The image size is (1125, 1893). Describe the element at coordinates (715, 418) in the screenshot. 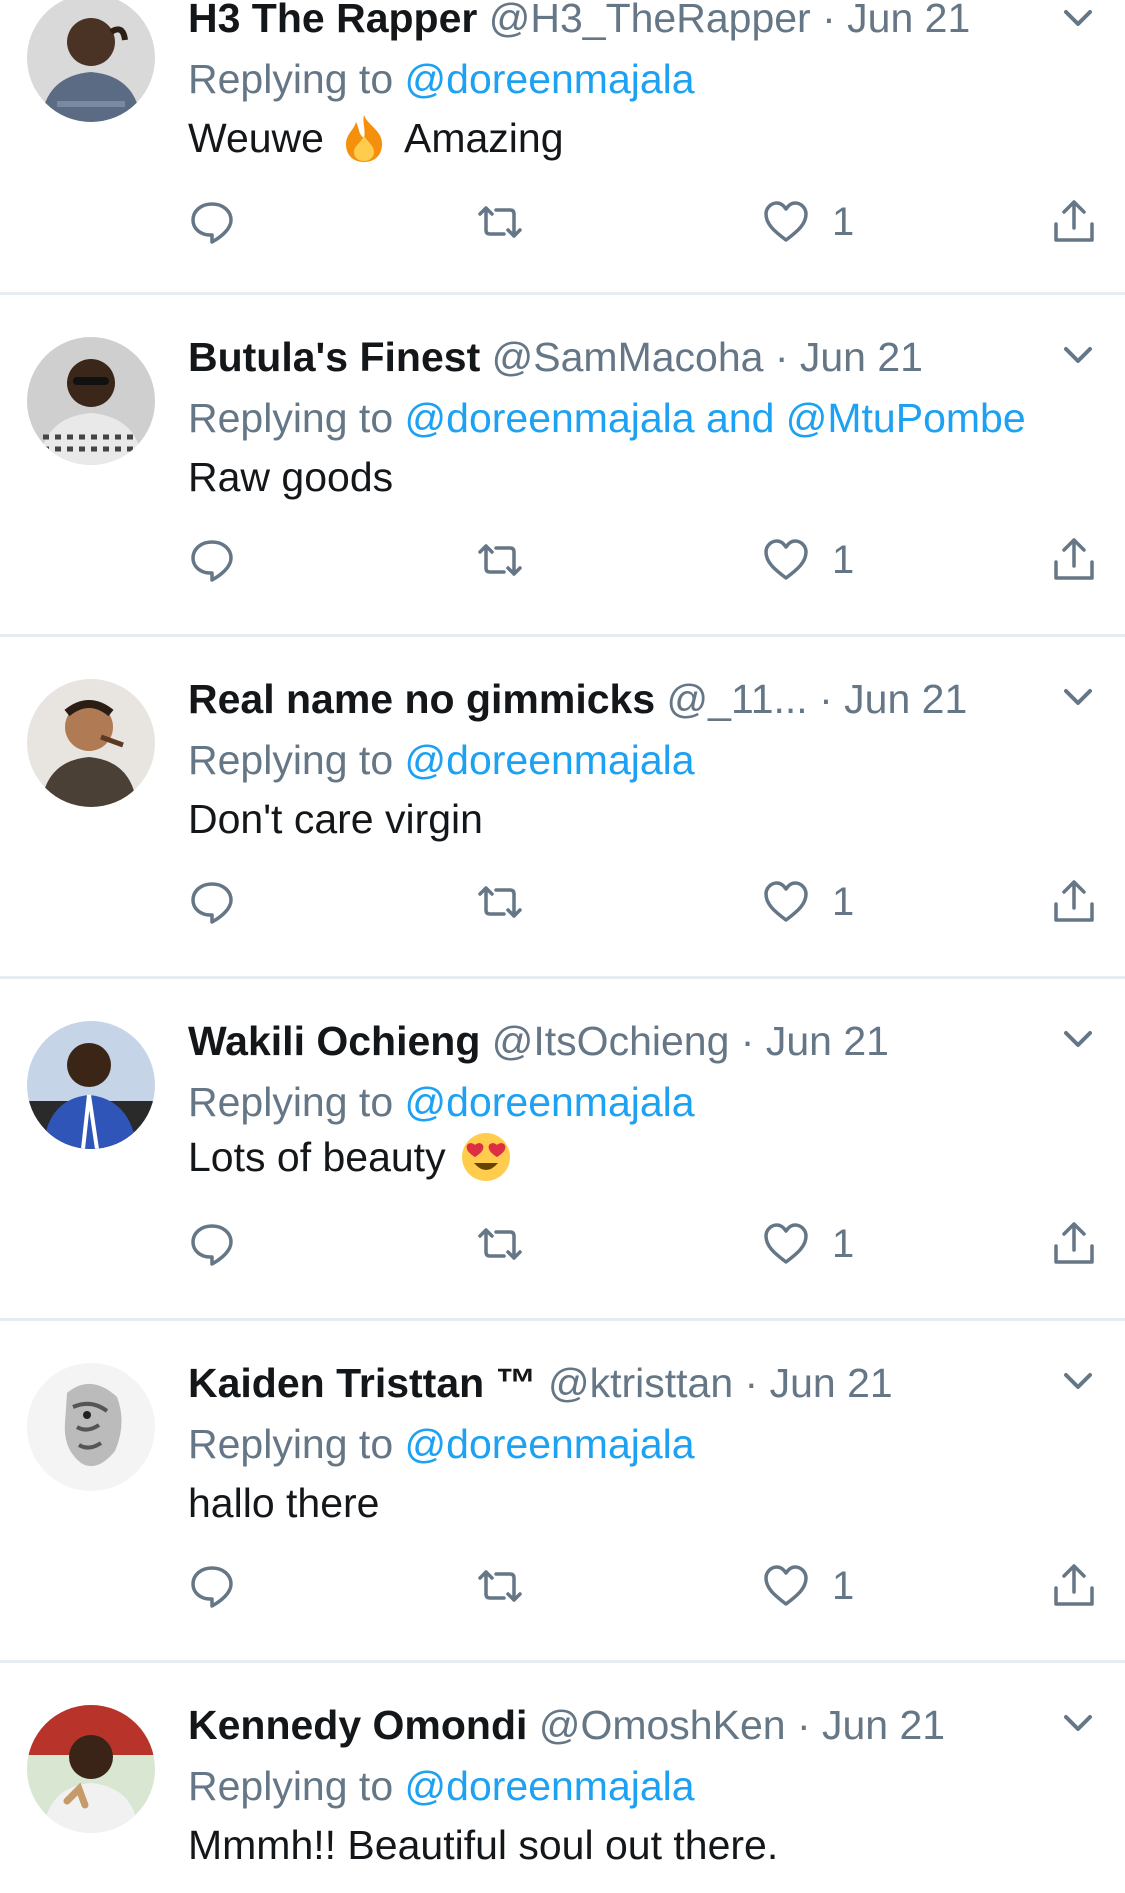

I see `mention-link: @doreenmajala and @MtuPombe` at that location.